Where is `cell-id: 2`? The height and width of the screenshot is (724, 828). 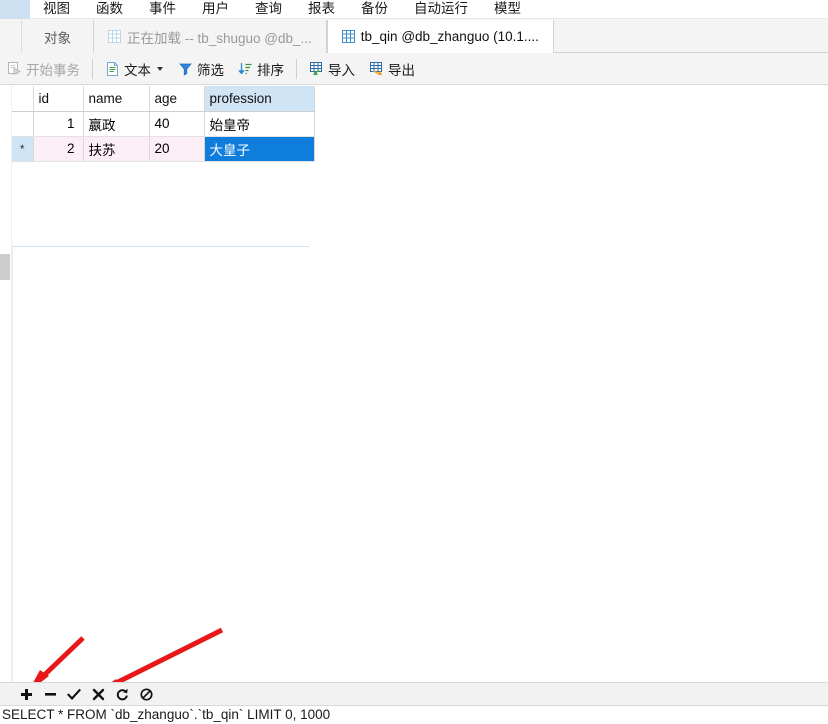 cell-id: 2 is located at coordinates (58, 149).